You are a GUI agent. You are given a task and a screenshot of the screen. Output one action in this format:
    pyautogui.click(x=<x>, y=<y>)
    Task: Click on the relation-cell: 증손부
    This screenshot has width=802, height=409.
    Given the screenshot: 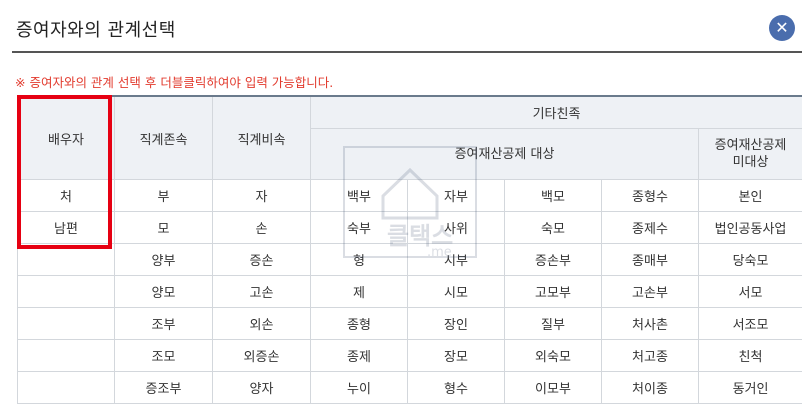 What is the action you would take?
    pyautogui.click(x=553, y=259)
    